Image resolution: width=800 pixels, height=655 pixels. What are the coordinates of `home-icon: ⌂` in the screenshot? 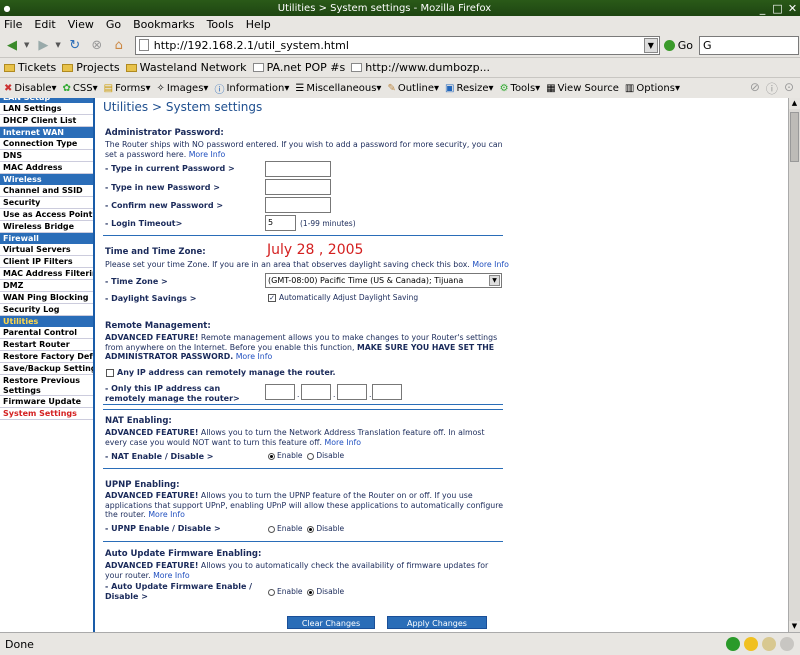 It's located at (119, 45).